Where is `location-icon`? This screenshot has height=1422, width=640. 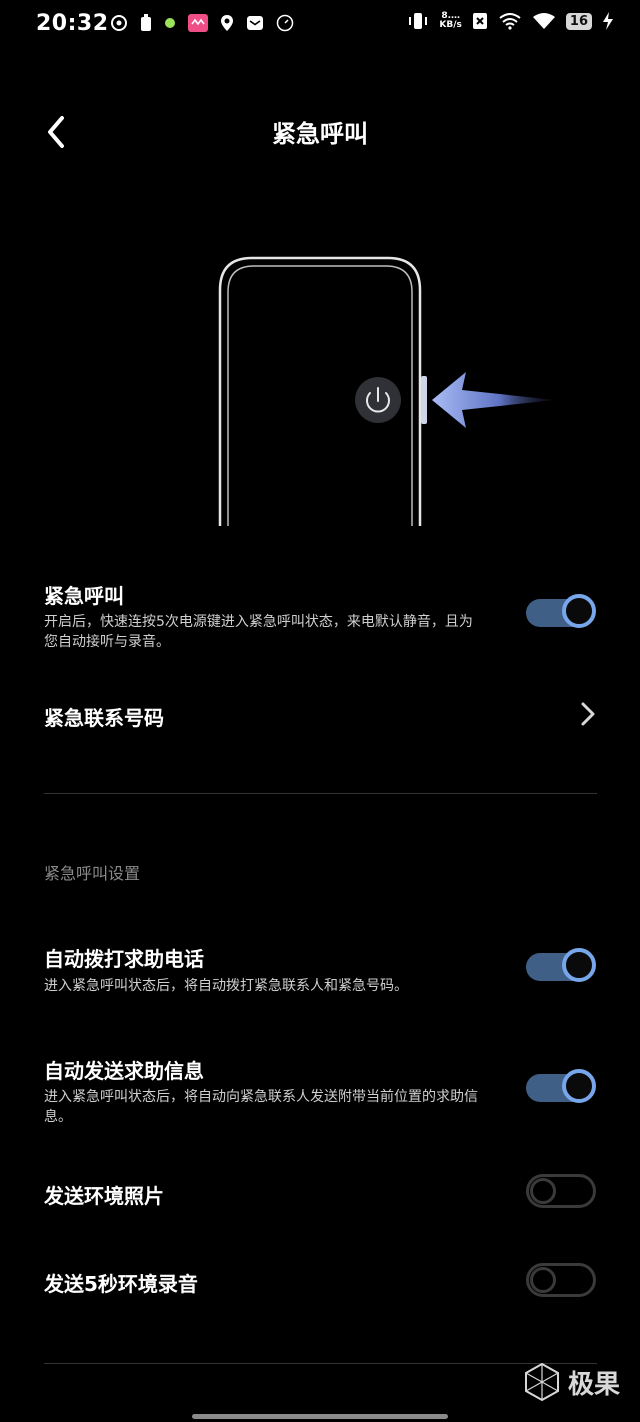 location-icon is located at coordinates (227, 23).